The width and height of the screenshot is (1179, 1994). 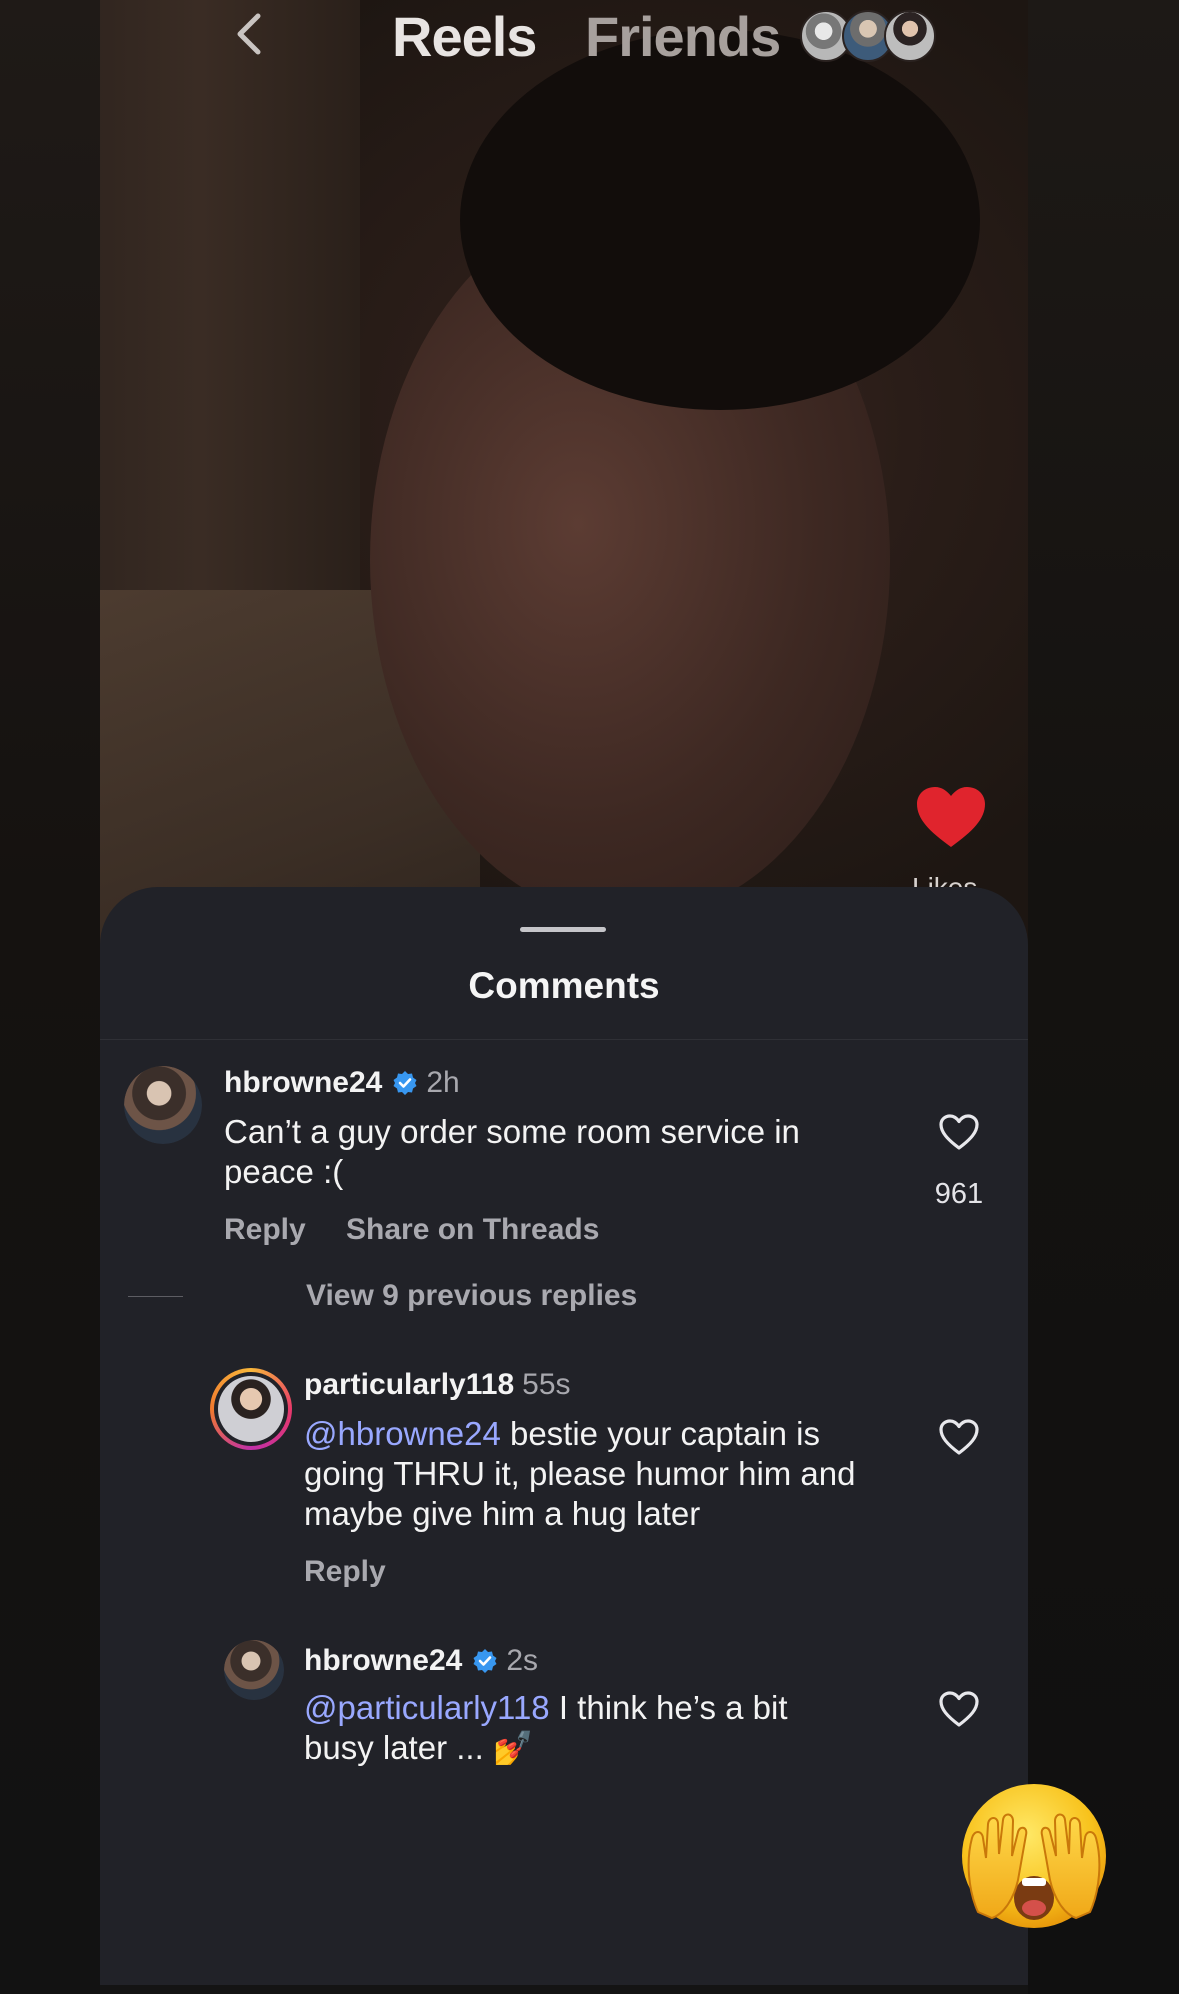 I want to click on comment-username: hbrowne24, so click(x=303, y=1083).